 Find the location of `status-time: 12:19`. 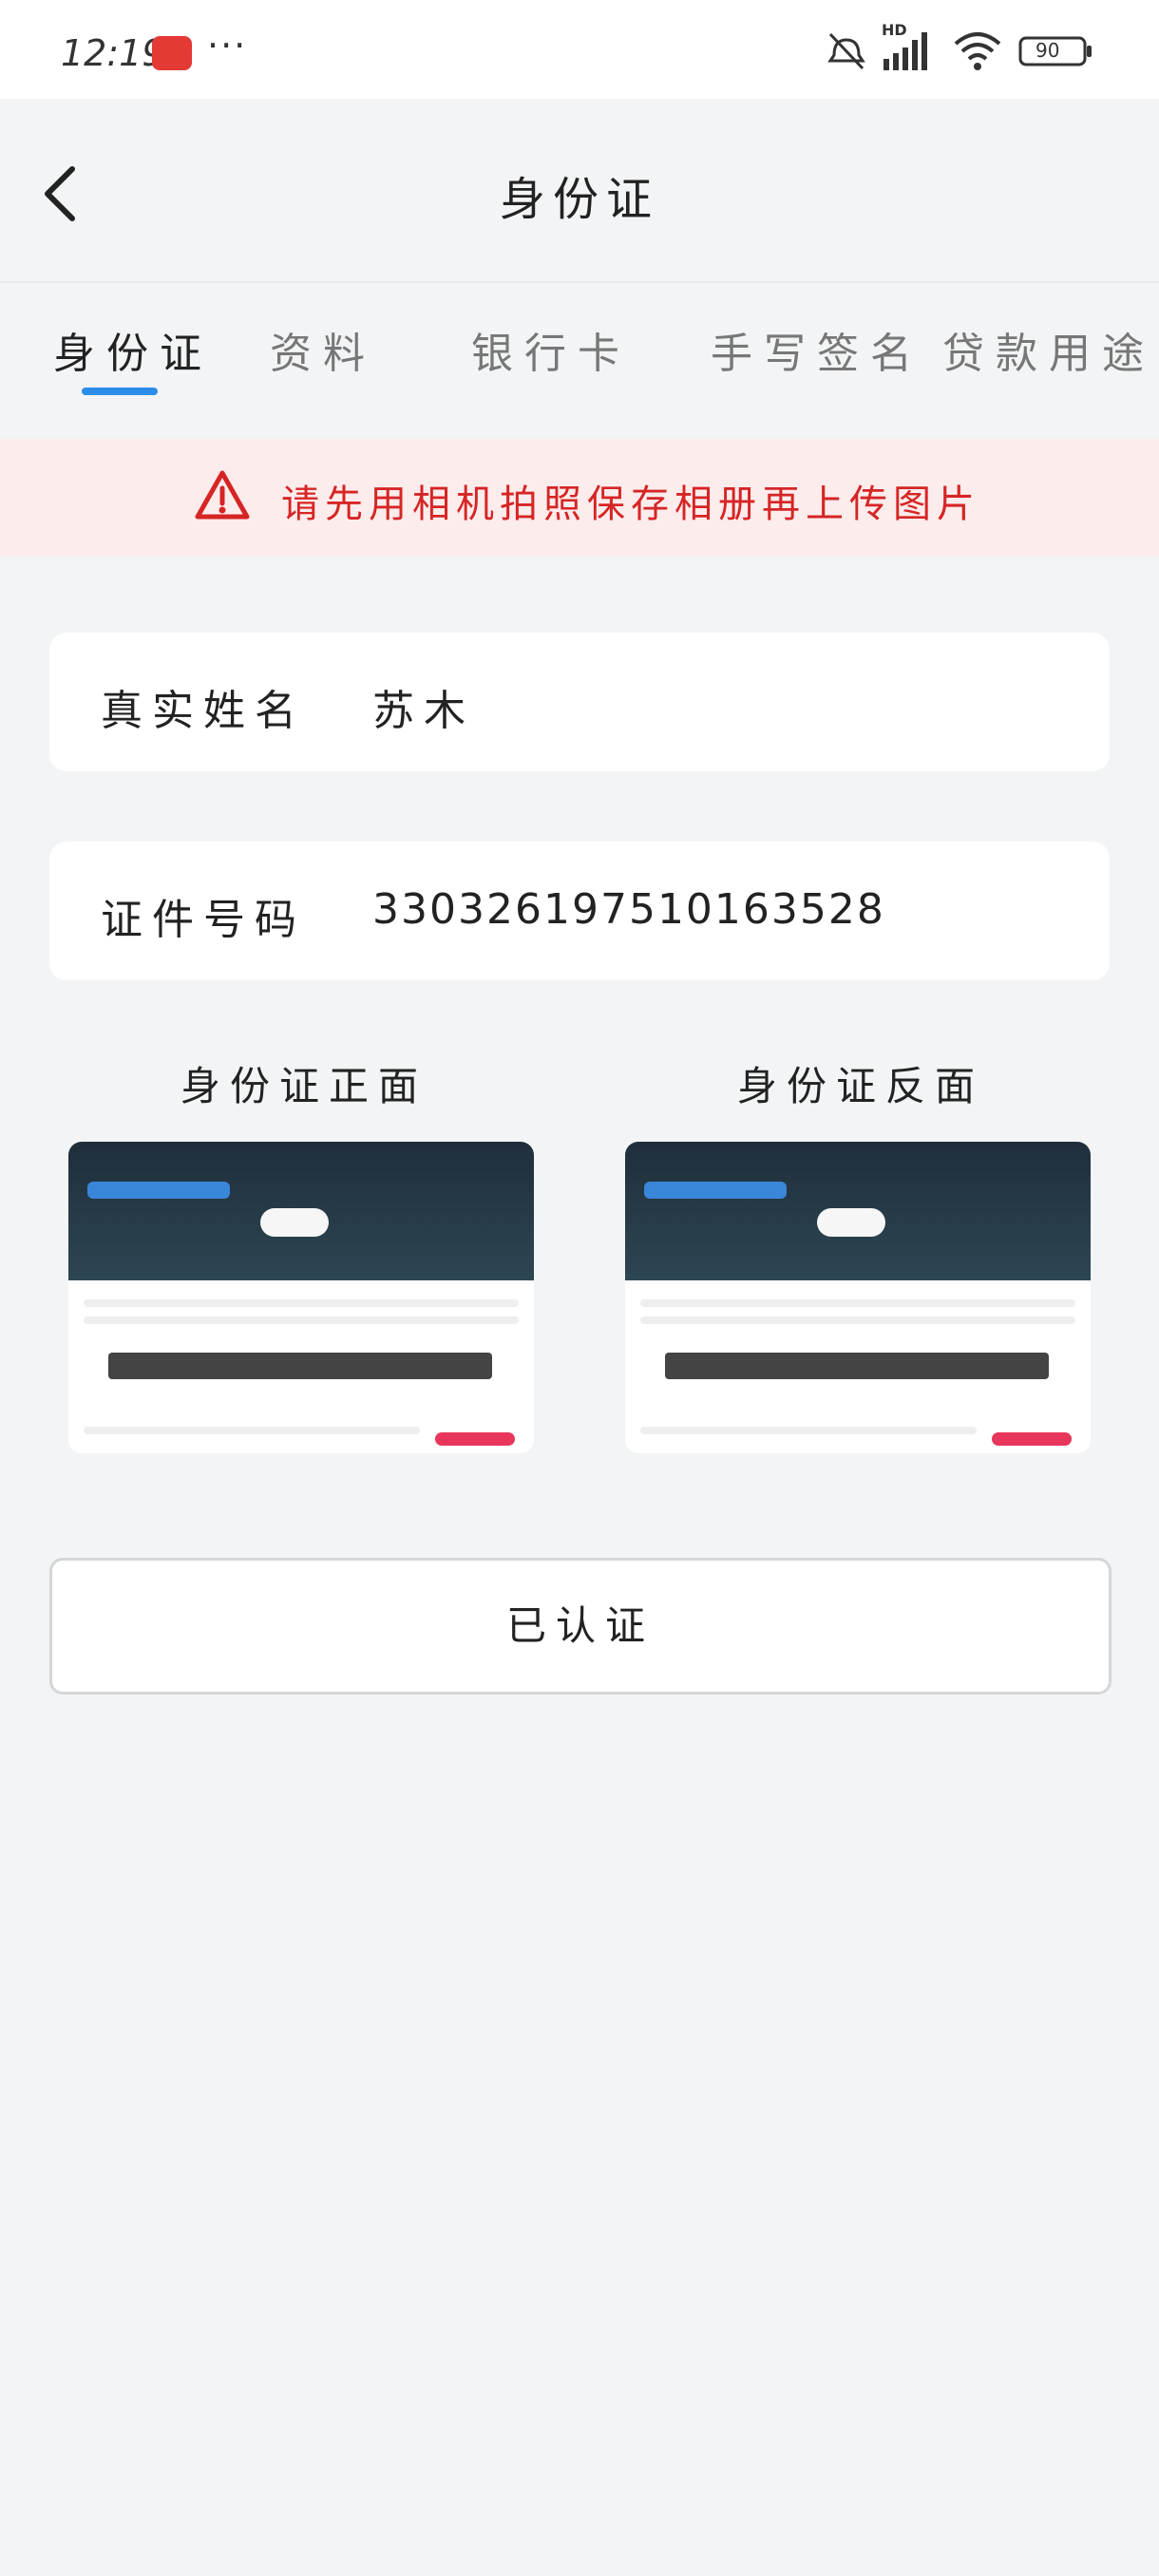

status-time: 12:19 is located at coordinates (113, 53).